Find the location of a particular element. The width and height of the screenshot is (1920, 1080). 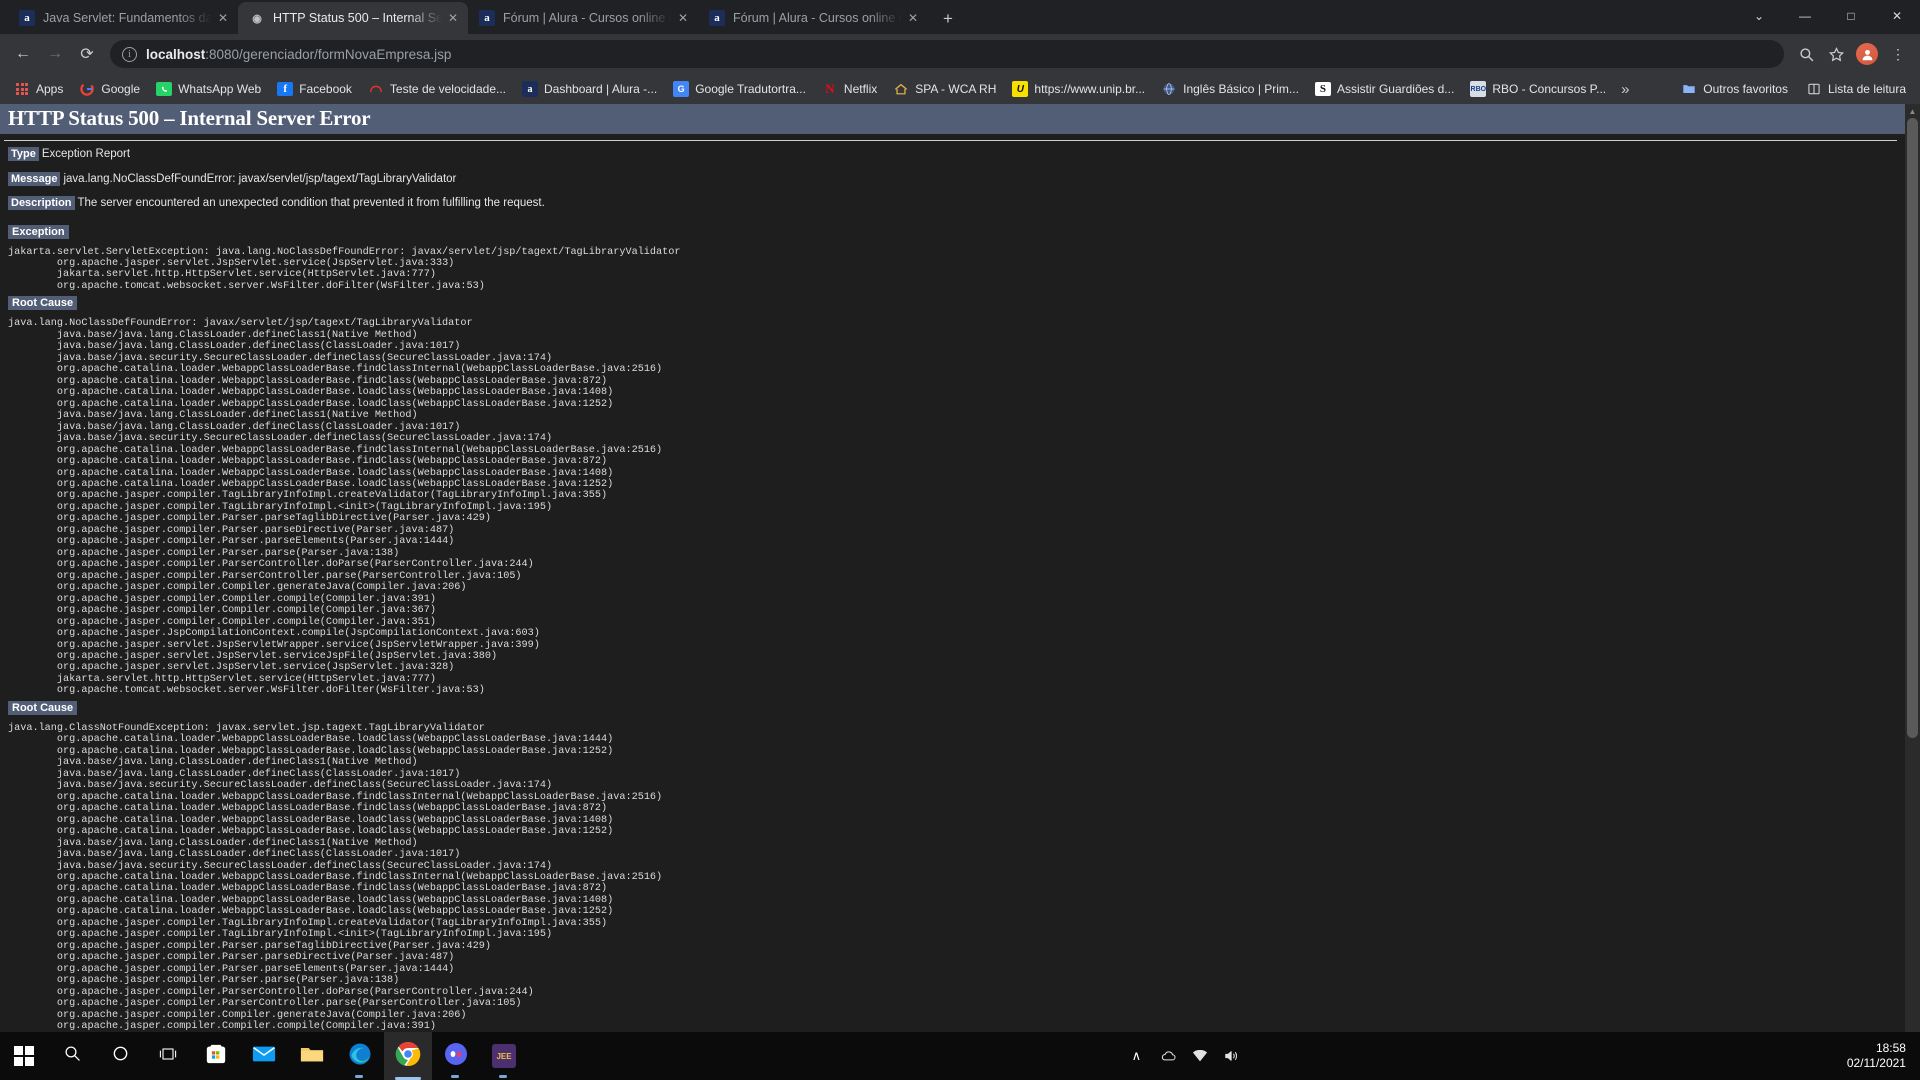

tab-title: HTTP Status 500 – Internal Server is located at coordinates (357, 18).